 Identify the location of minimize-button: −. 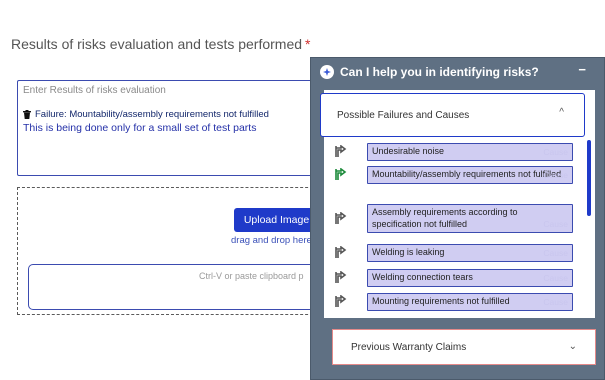
(582, 69).